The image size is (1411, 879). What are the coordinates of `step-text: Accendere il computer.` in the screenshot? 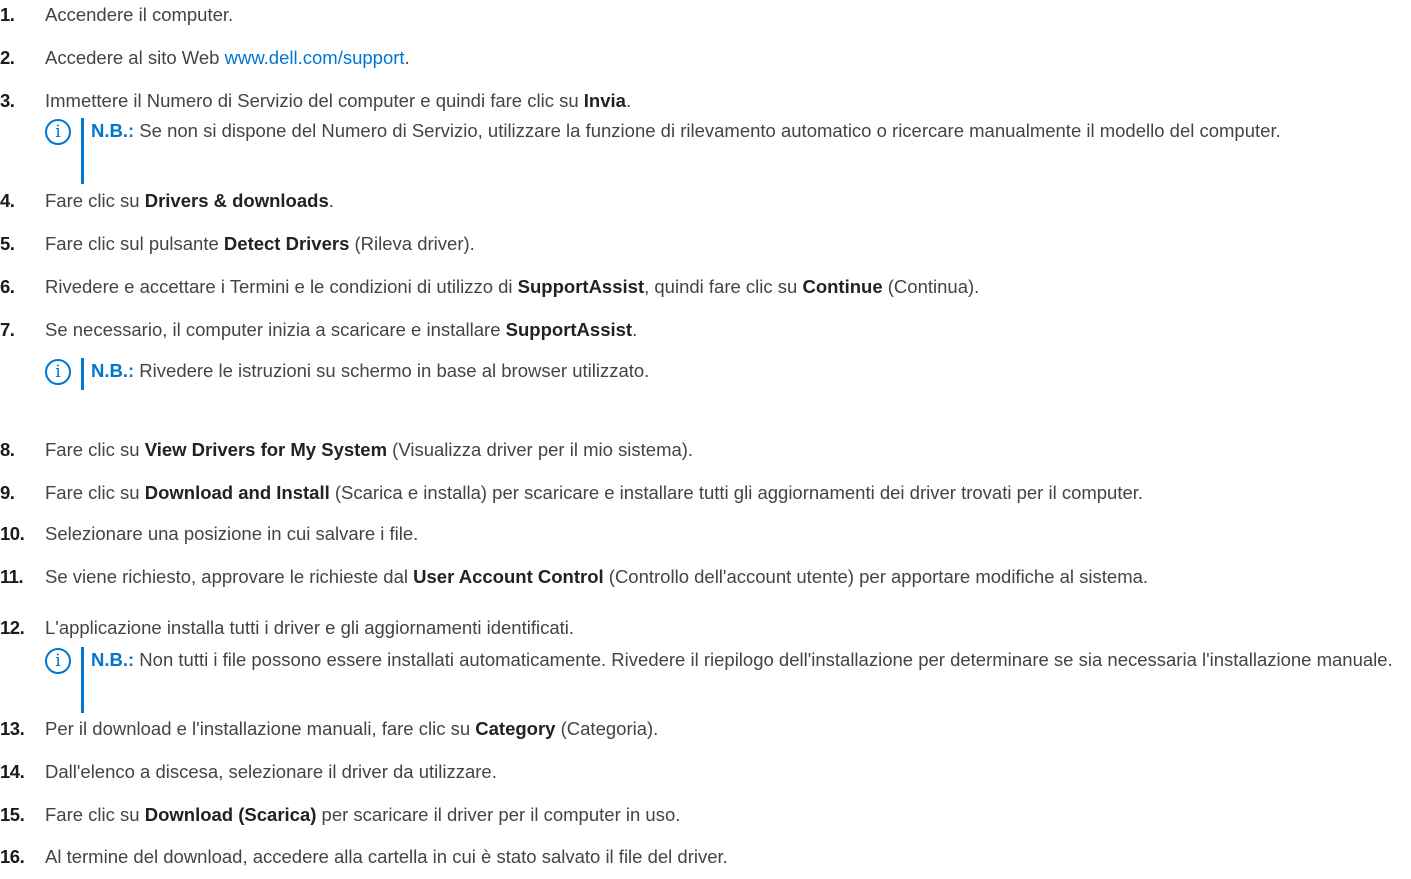 It's located at (139, 14).